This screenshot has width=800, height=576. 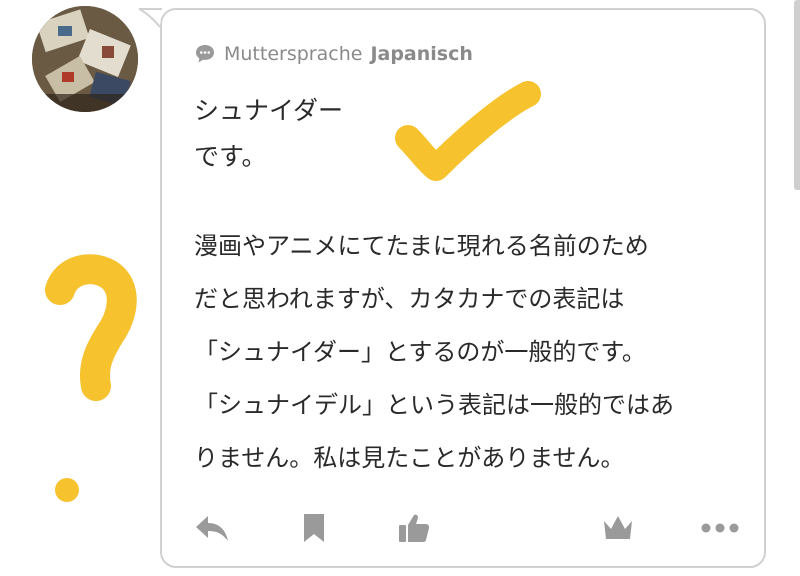 I want to click on avatar, so click(x=85, y=59).